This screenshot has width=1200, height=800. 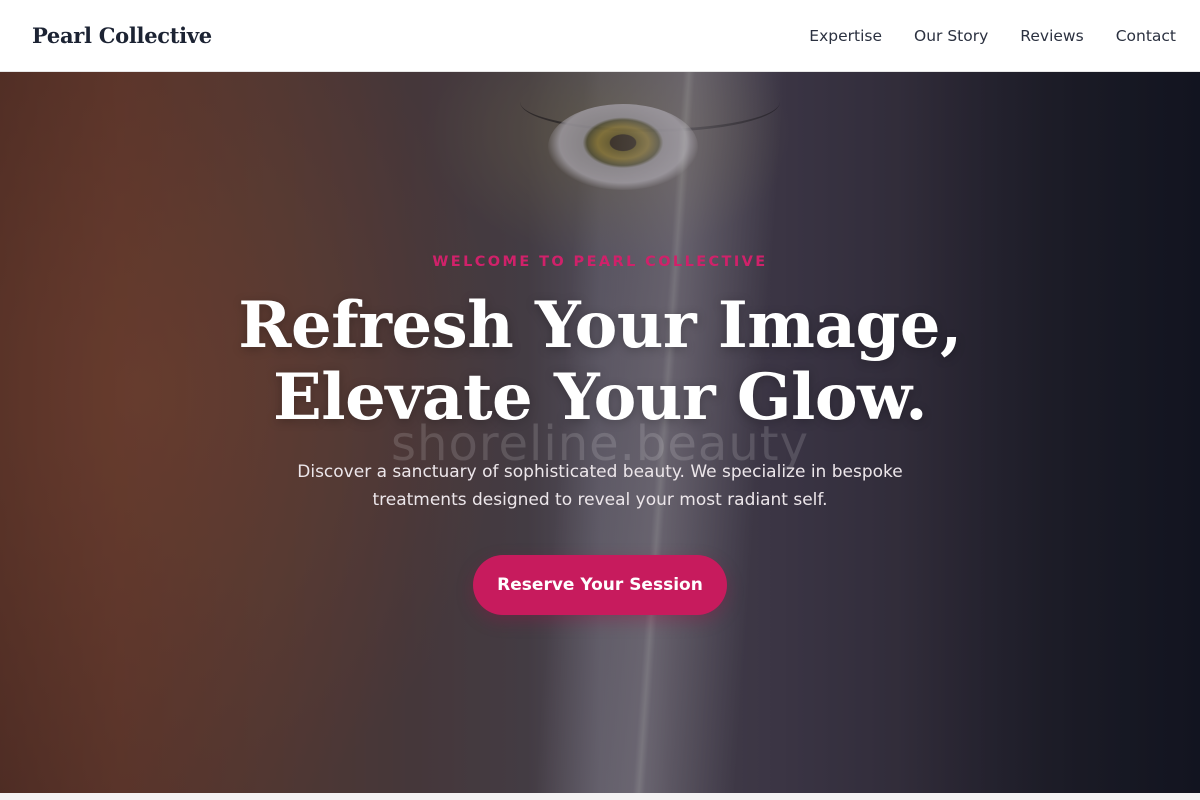 What do you see at coordinates (1146, 36) in the screenshot?
I see `nav-link-contact: Contact` at bounding box center [1146, 36].